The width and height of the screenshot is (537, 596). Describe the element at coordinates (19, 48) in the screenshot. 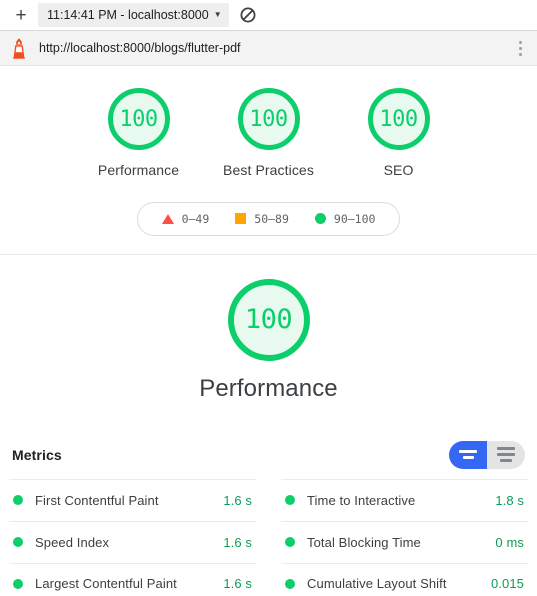

I see `lighthouse-icon` at that location.